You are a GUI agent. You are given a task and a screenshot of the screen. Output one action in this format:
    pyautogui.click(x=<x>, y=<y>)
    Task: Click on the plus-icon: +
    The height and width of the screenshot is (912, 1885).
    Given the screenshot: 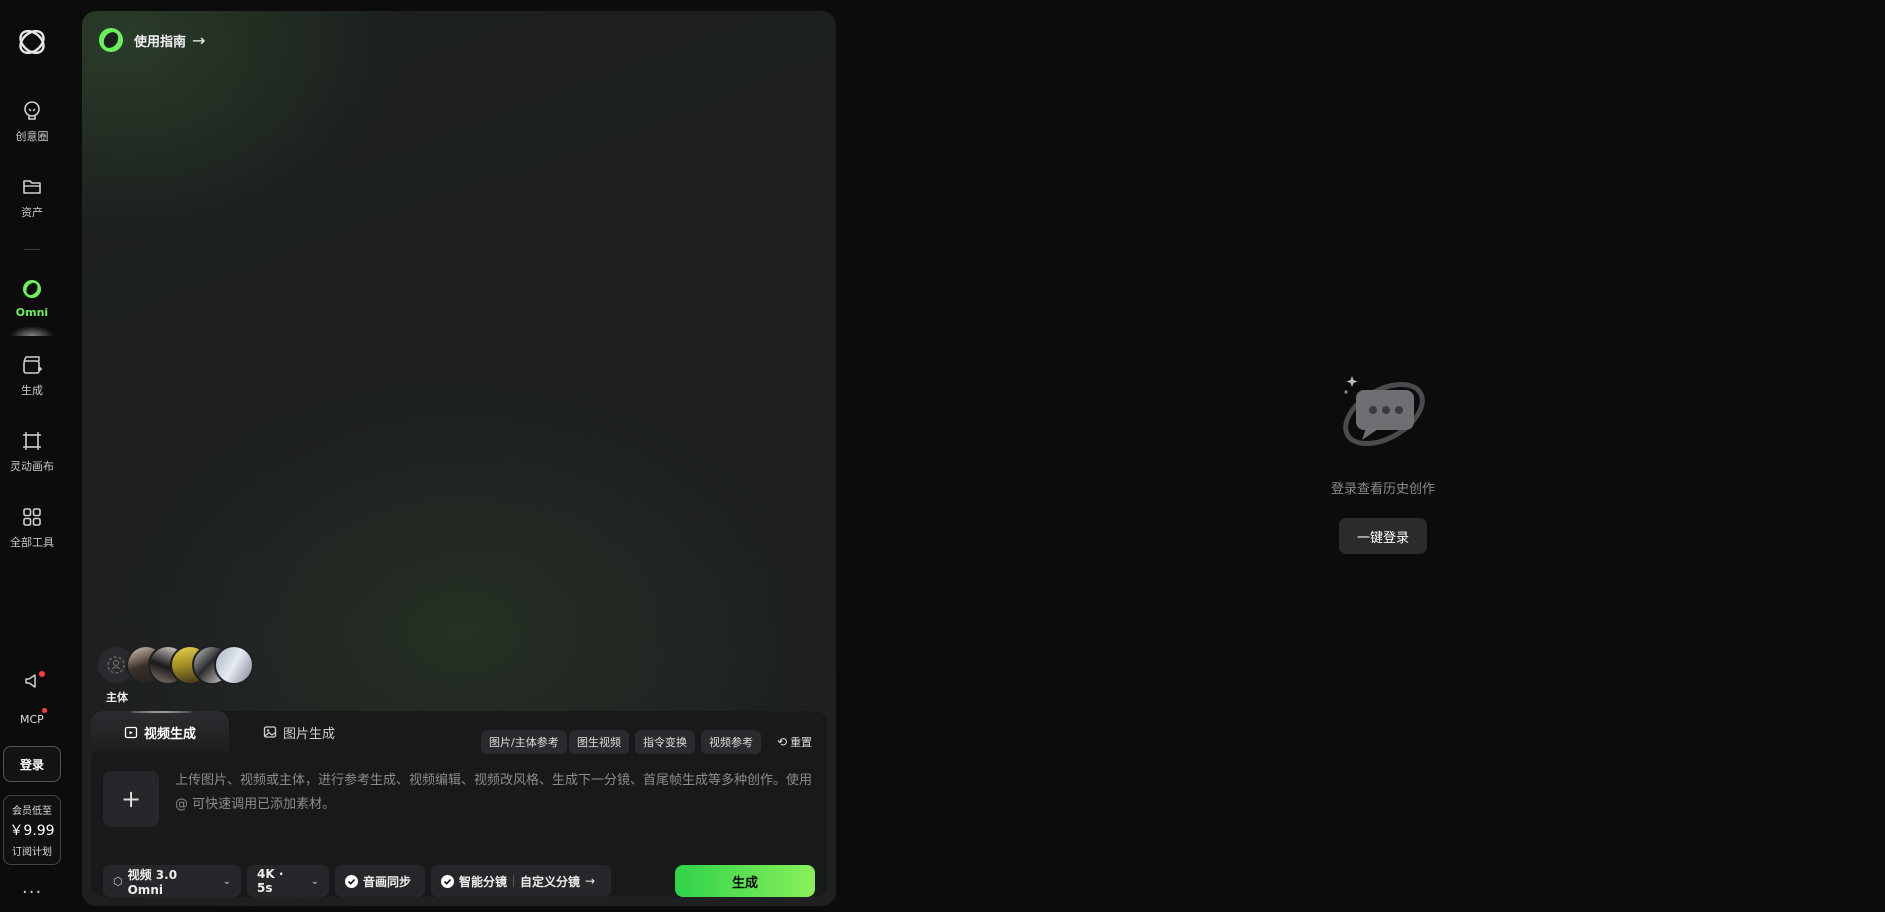 What is the action you would take?
    pyautogui.click(x=131, y=799)
    